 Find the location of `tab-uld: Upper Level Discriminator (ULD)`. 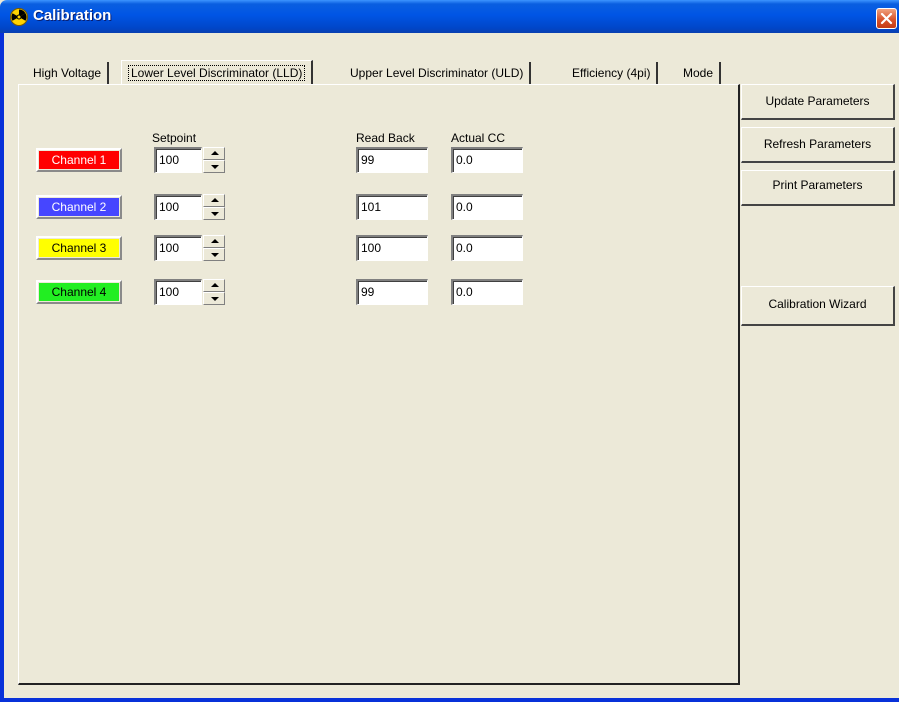

tab-uld: Upper Level Discriminator (ULD) is located at coordinates (438, 73).